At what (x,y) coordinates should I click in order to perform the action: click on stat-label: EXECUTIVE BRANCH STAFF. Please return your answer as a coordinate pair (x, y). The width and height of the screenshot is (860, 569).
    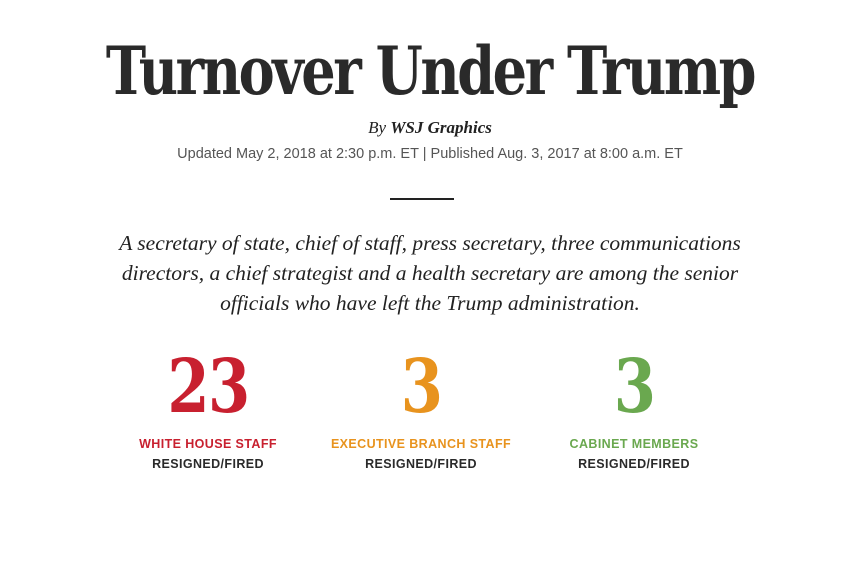
    Looking at the image, I should click on (421, 444).